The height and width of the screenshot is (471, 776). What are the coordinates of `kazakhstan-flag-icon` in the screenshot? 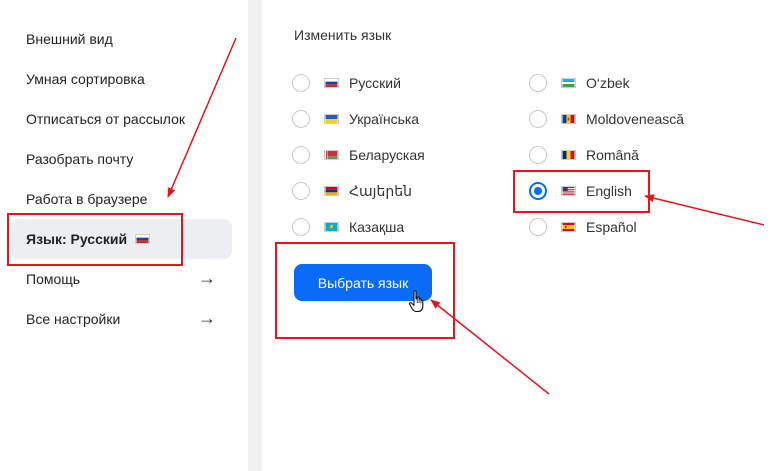 It's located at (331, 227).